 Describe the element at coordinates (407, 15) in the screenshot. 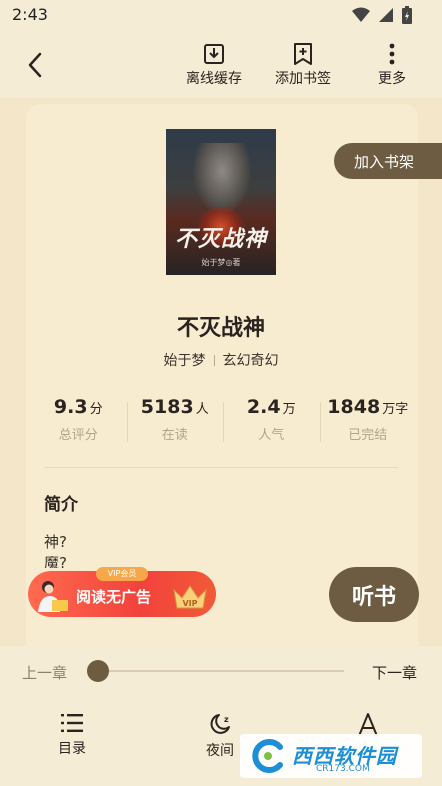

I see `battery-icon` at that location.